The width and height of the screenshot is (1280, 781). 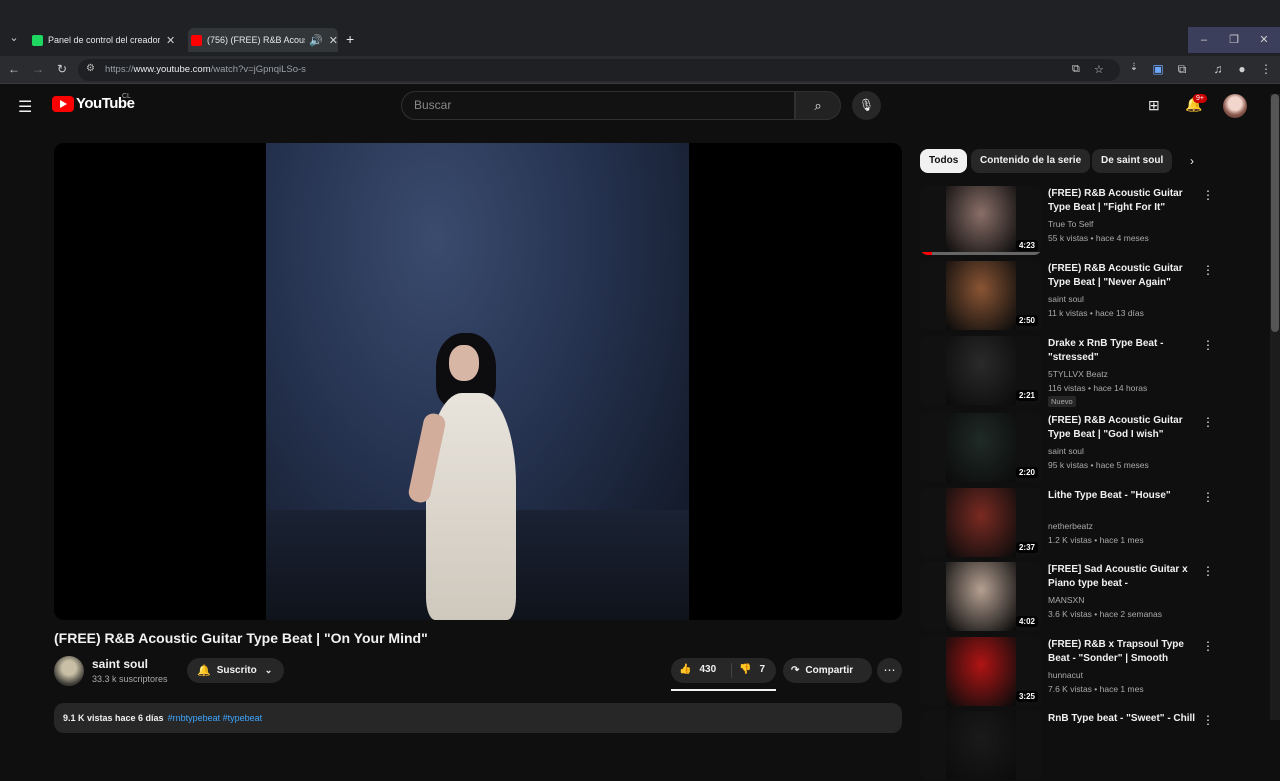 What do you see at coordinates (14, 69) in the screenshot?
I see `back-arrow-icon: ←` at bounding box center [14, 69].